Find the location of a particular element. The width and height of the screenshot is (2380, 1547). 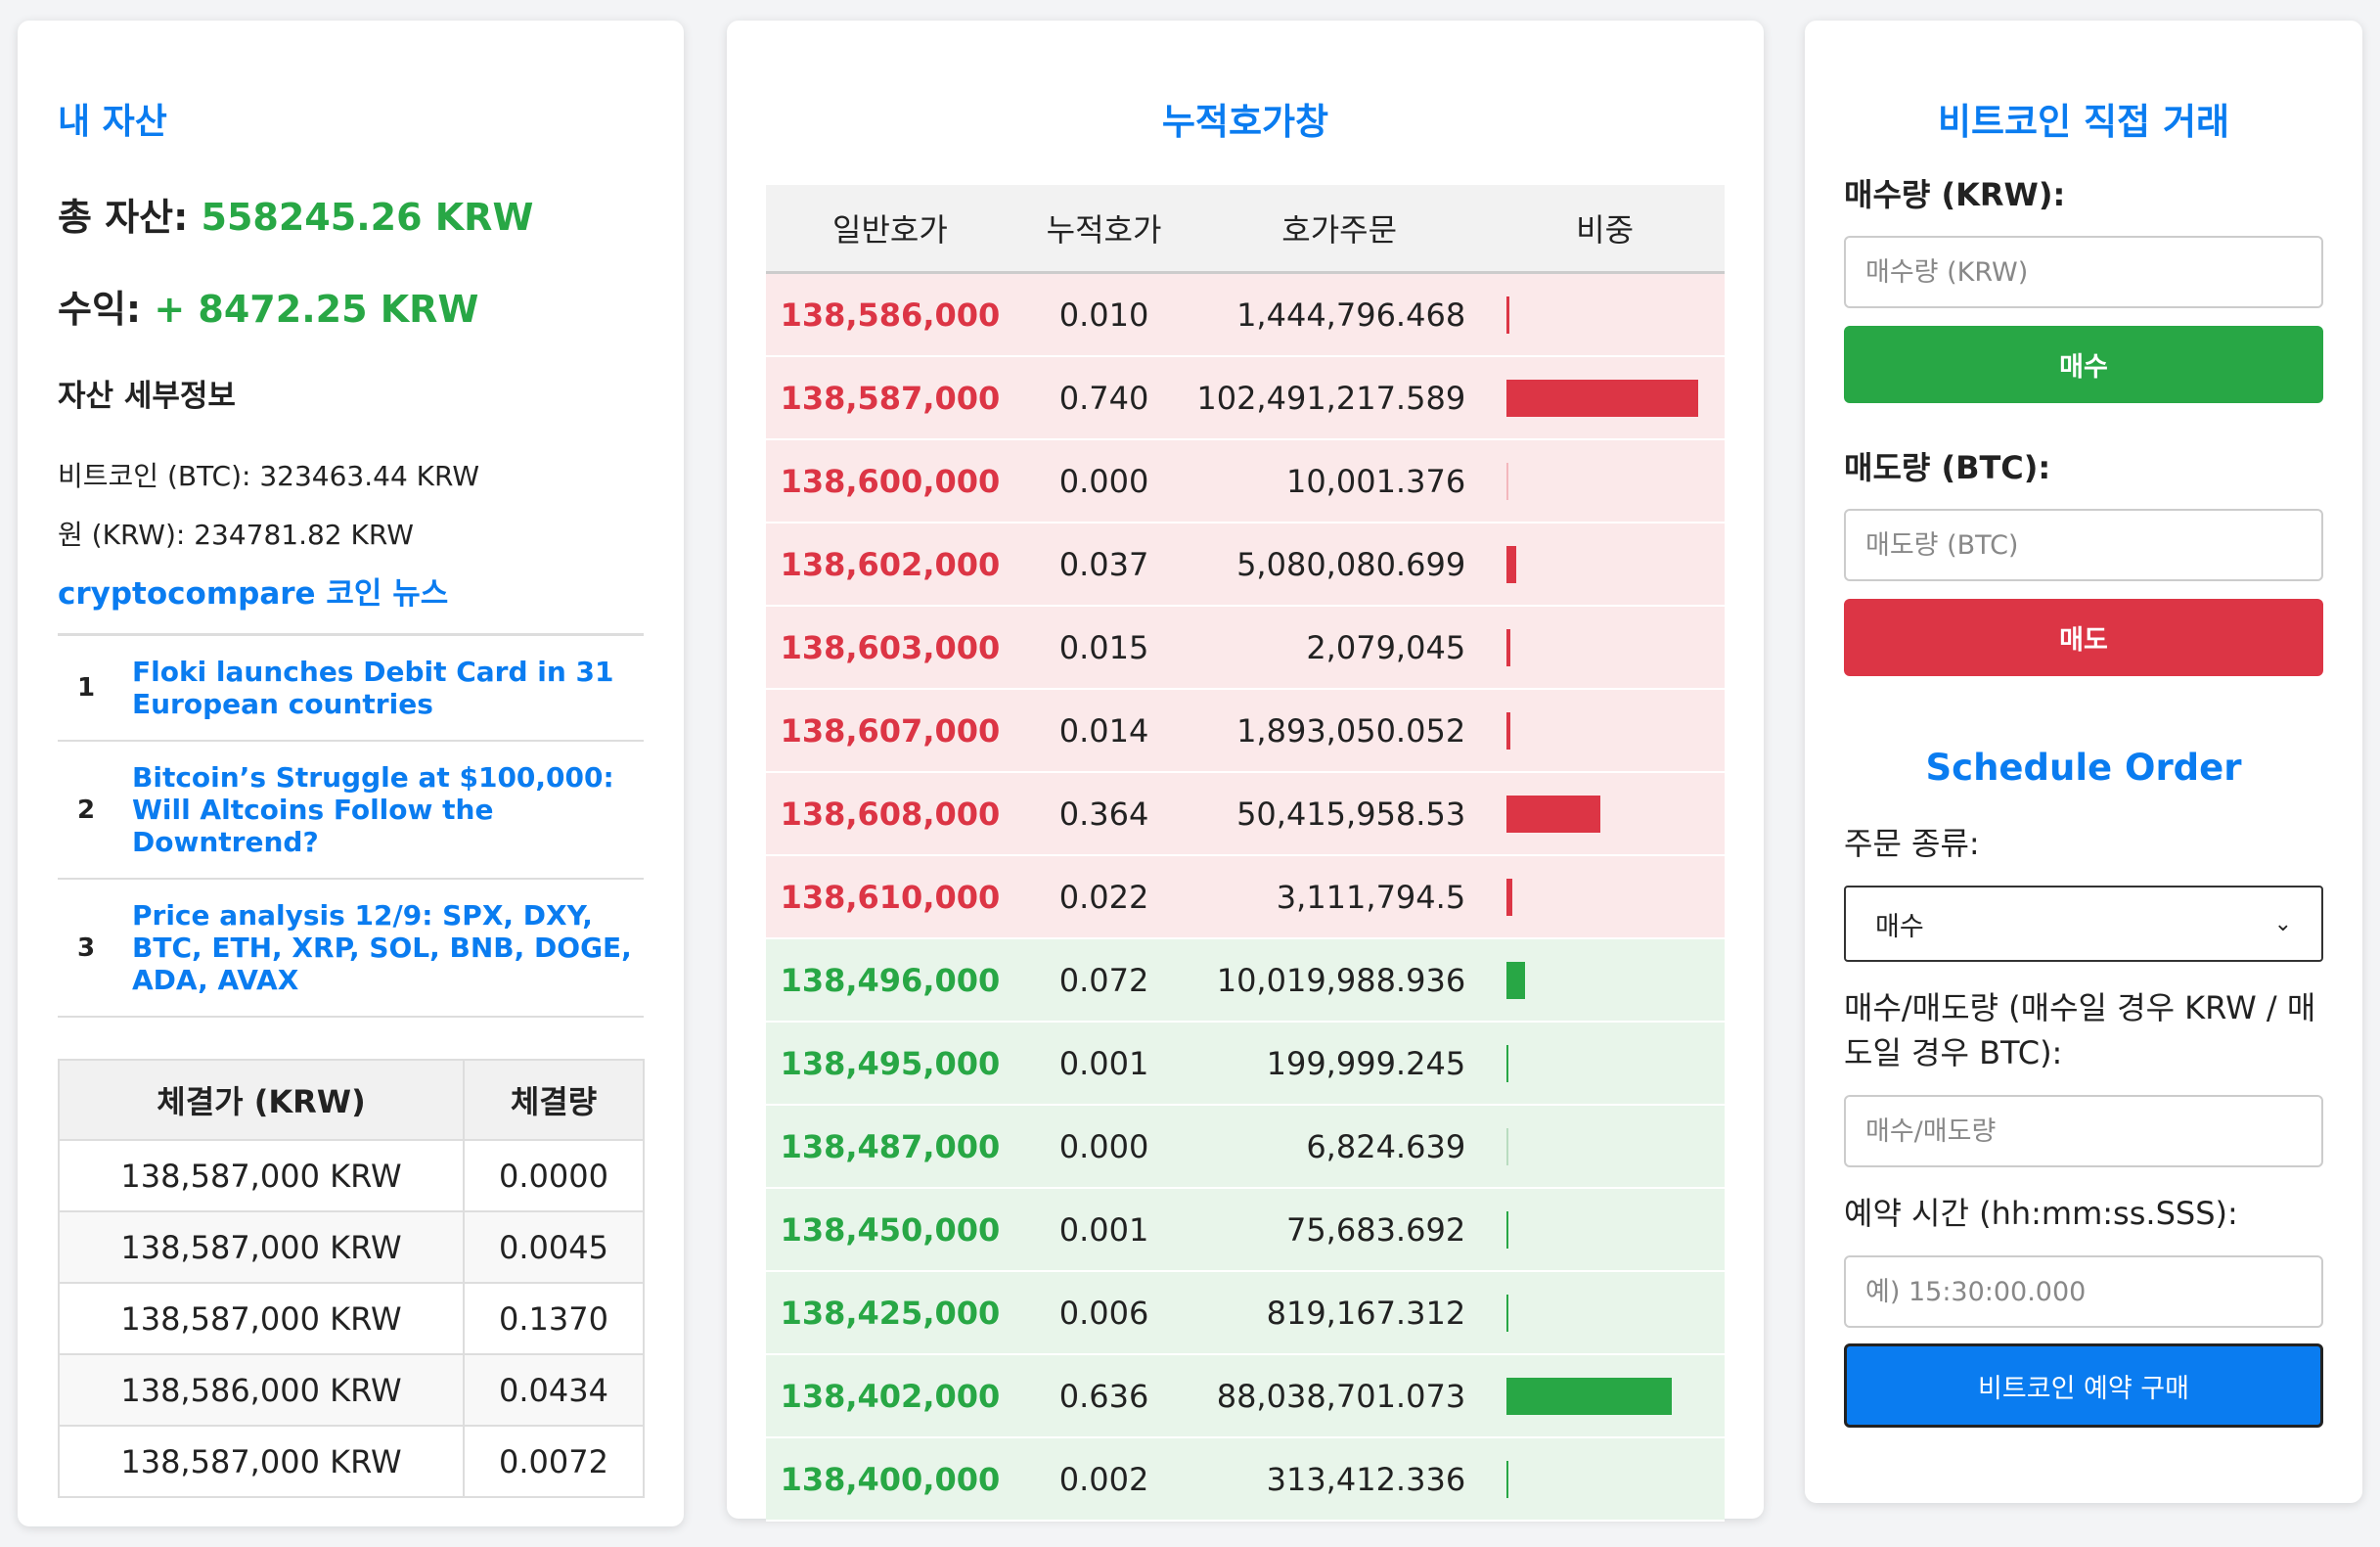

sell-button: 매도 is located at coordinates (2083, 637).